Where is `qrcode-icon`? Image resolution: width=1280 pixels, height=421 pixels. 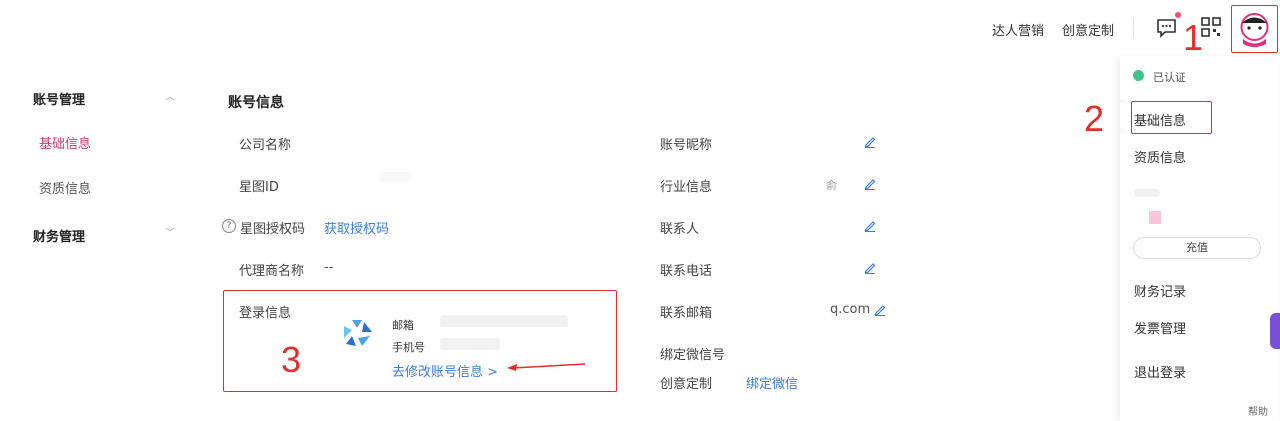 qrcode-icon is located at coordinates (1211, 29).